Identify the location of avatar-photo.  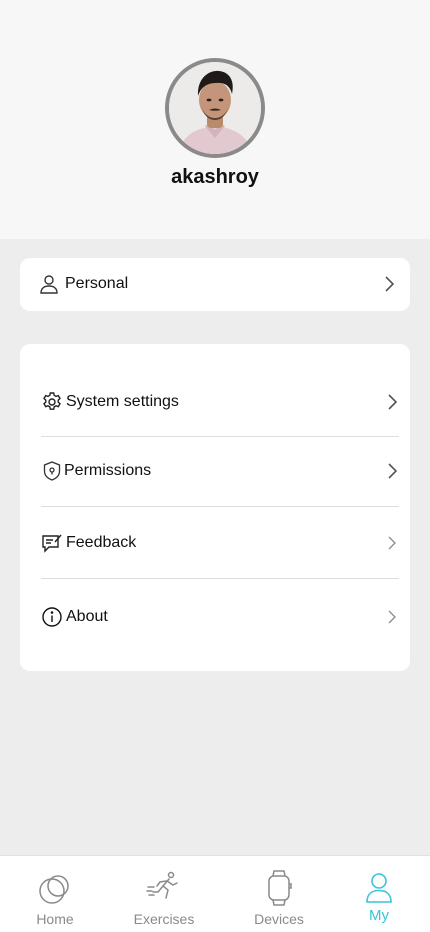
(215, 108).